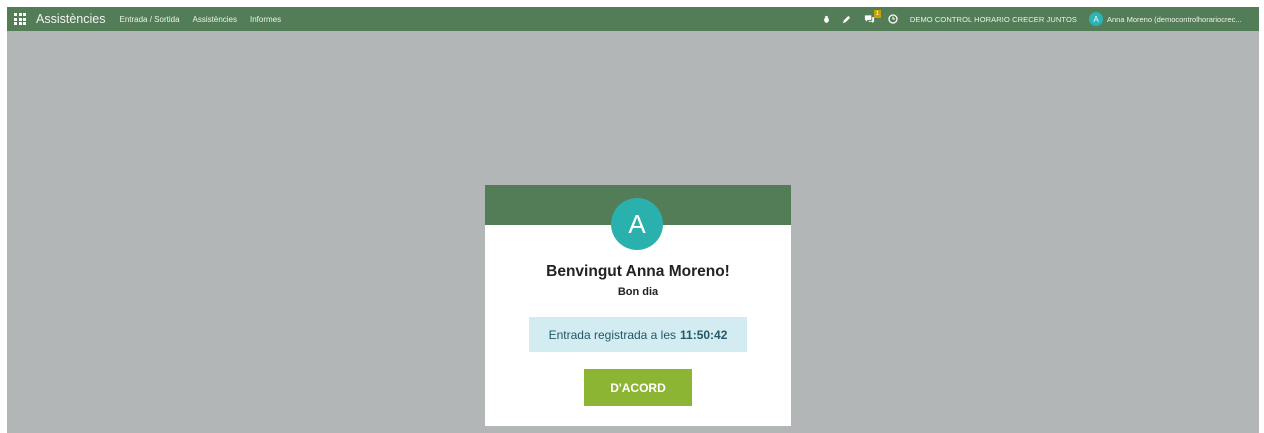 This screenshot has width=1264, height=433. Describe the element at coordinates (638, 271) in the screenshot. I see `welcome-message: Benvingut Anna Moreno!` at that location.